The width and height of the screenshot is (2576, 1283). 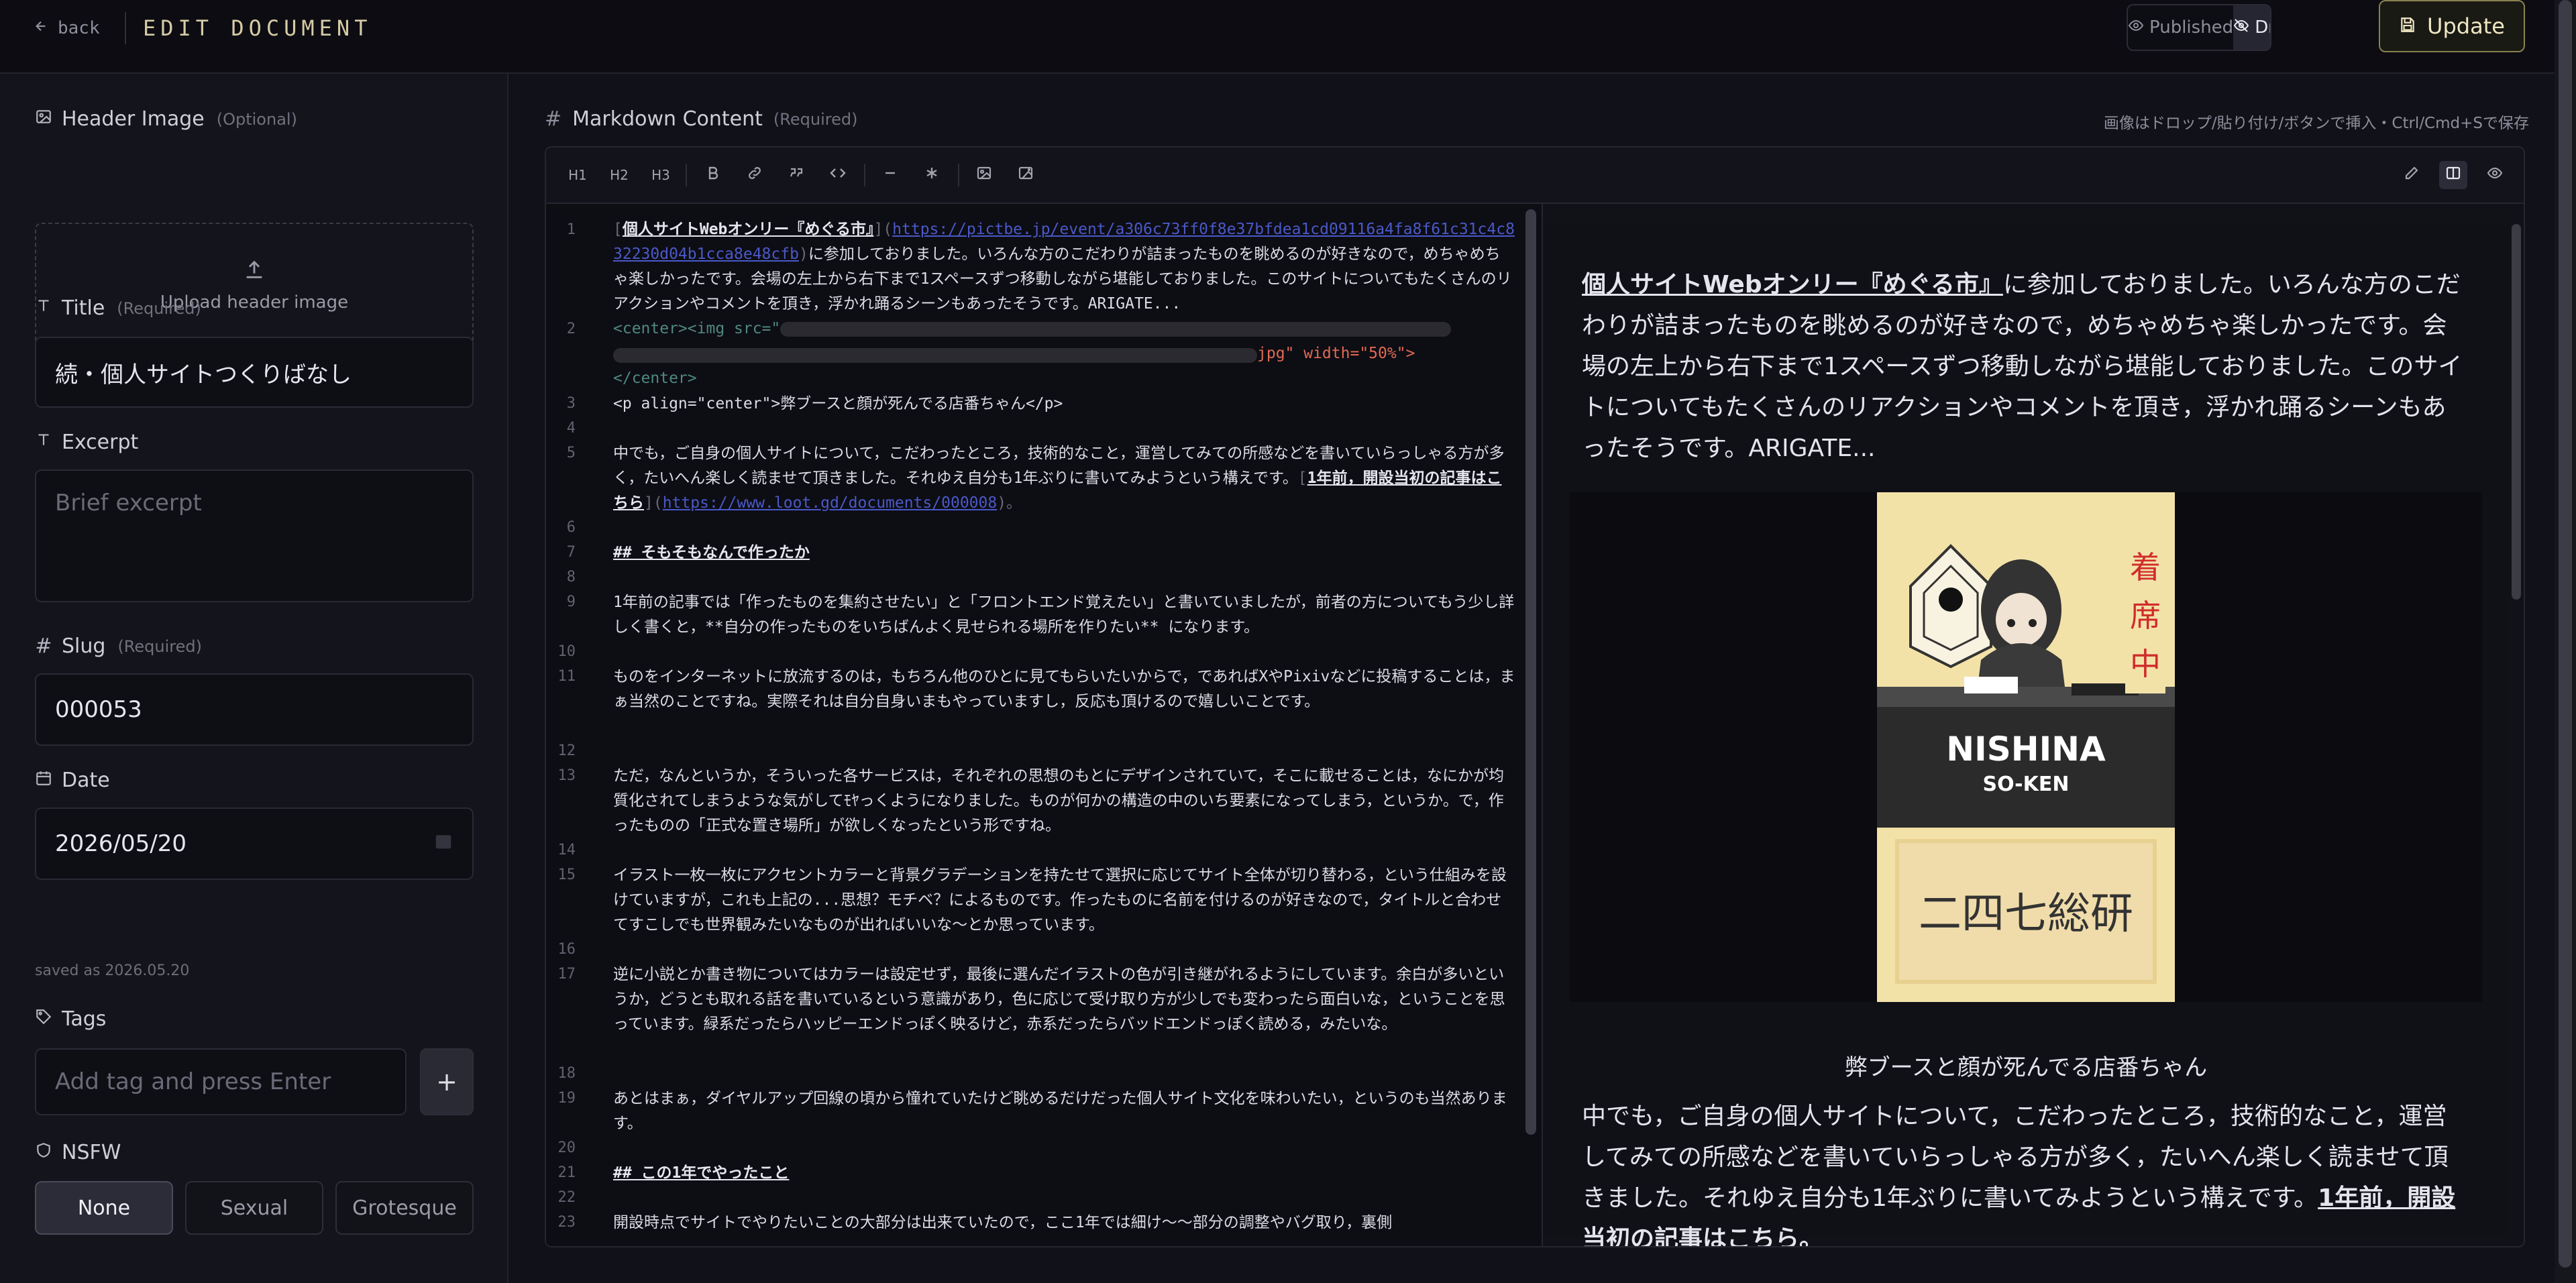 I want to click on header-image-upload: Upload header image, so click(x=254, y=285).